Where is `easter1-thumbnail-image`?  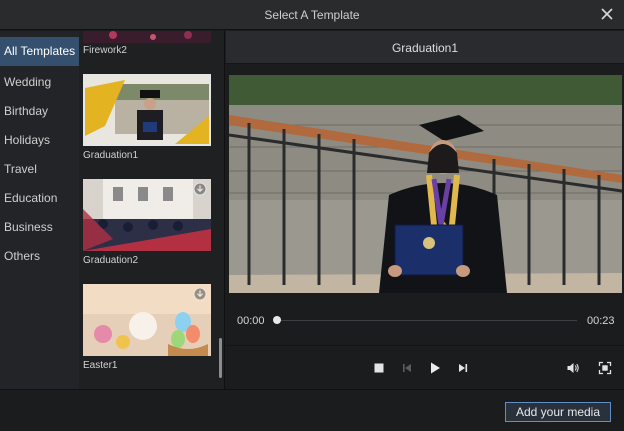 easter1-thumbnail-image is located at coordinates (147, 320).